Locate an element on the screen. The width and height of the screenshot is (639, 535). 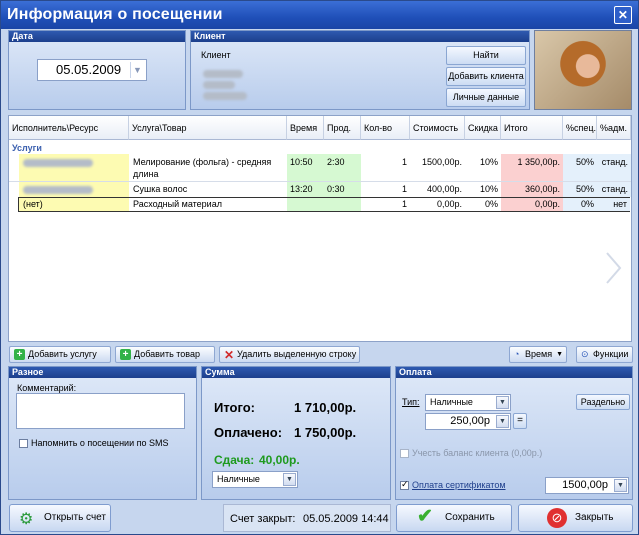
col-header-duration: Прод. is located at coordinates (342, 128).